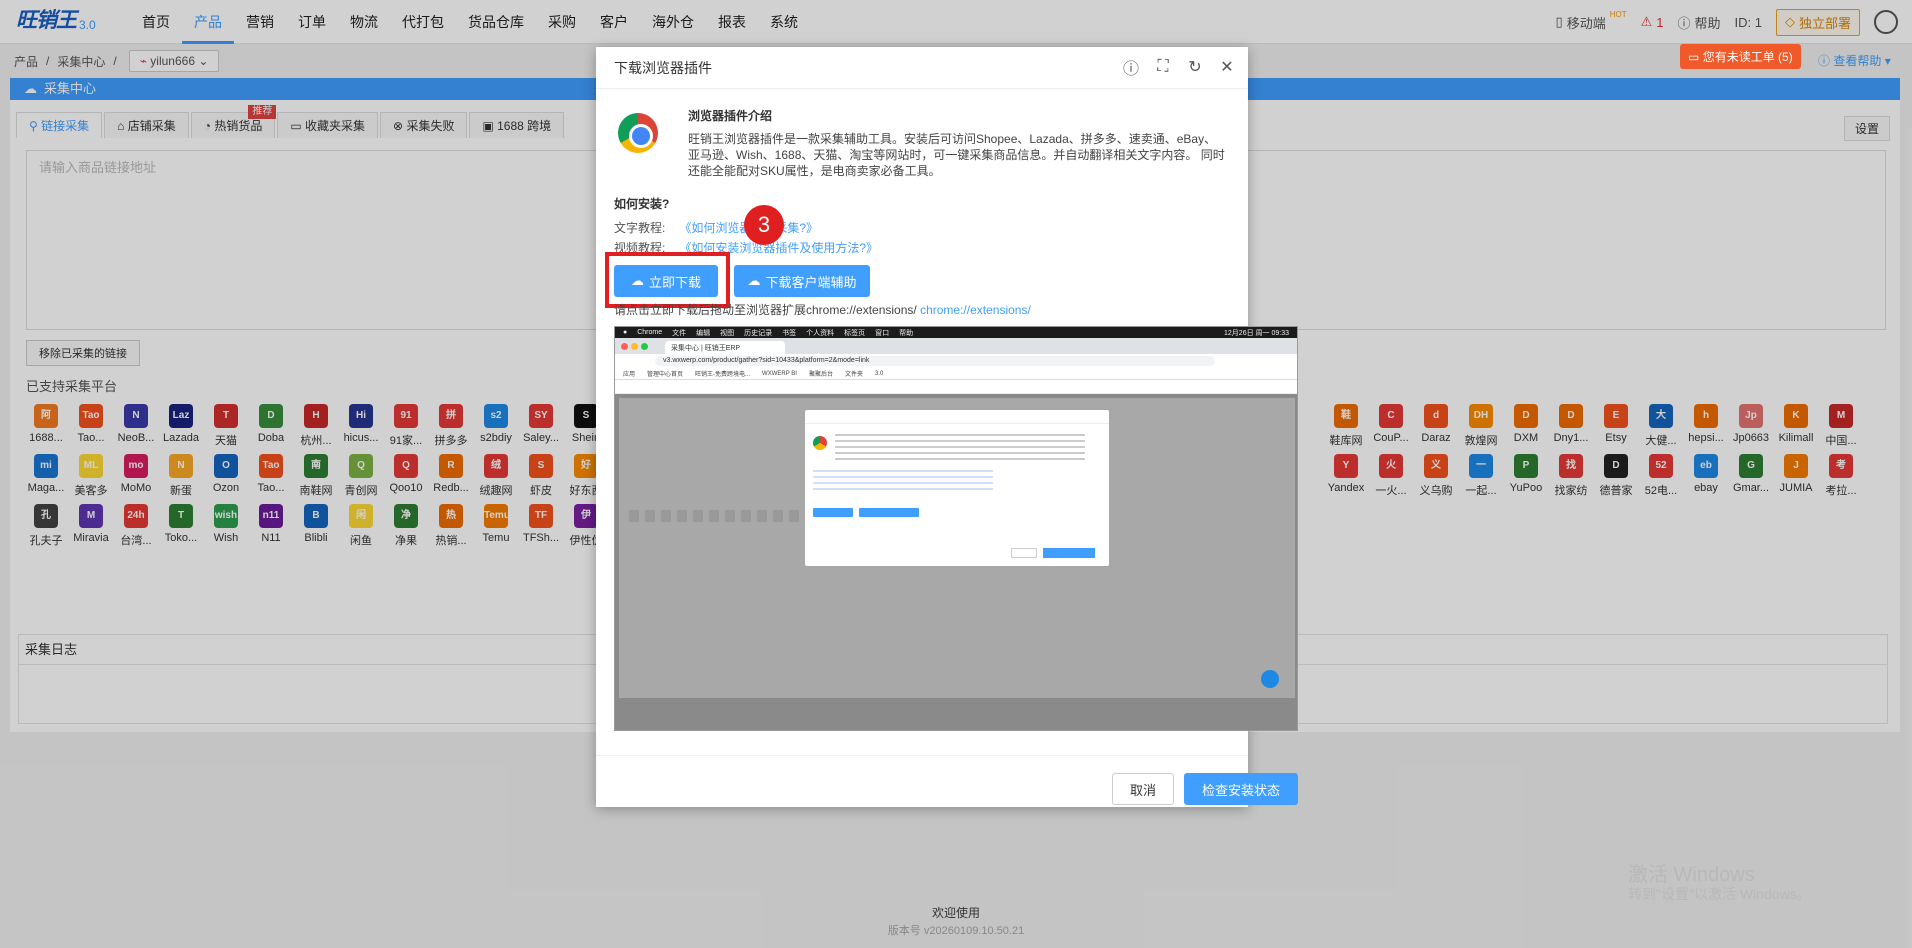 This screenshot has width=1912, height=948. I want to click on shot-bookmarks: 应用 管理中心首页 旺销王-免费跨境电... WXWERP BI 聚聚后台 文件夹 3.0, so click(956, 374).